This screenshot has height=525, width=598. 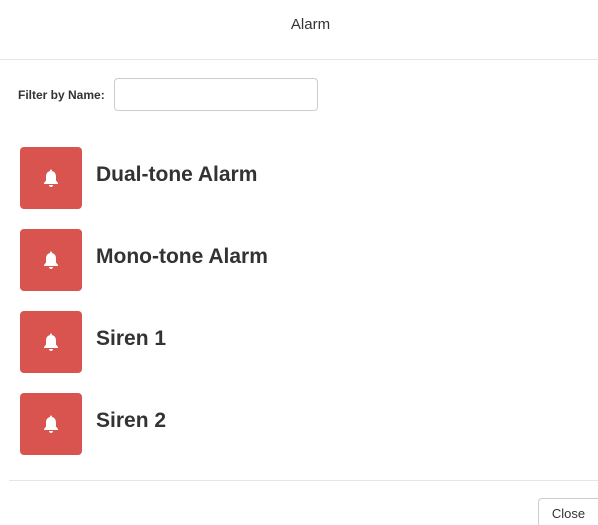 What do you see at coordinates (568, 511) in the screenshot?
I see `close-button: Close` at bounding box center [568, 511].